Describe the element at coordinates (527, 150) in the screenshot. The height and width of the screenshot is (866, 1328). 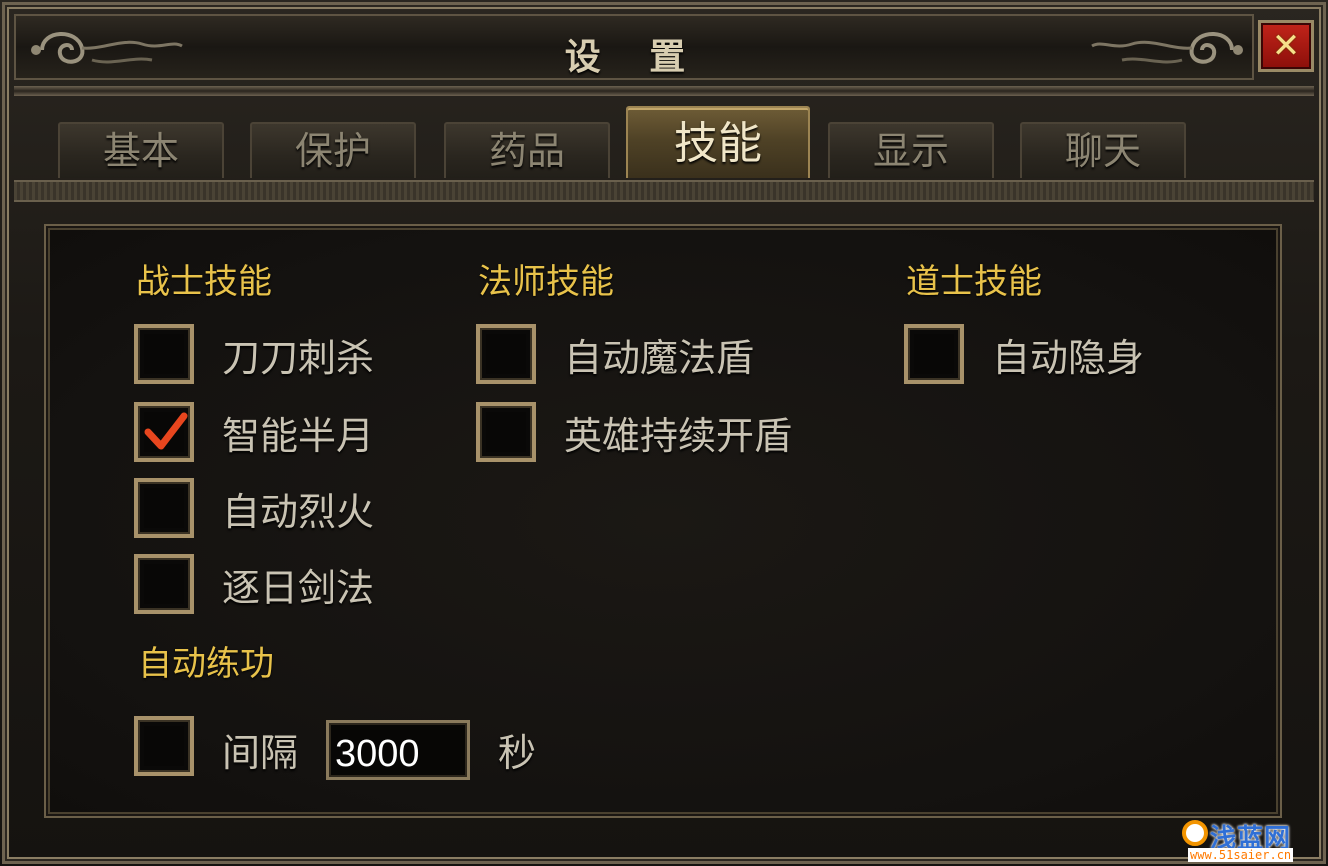
I see `tab-potions: 药品` at that location.